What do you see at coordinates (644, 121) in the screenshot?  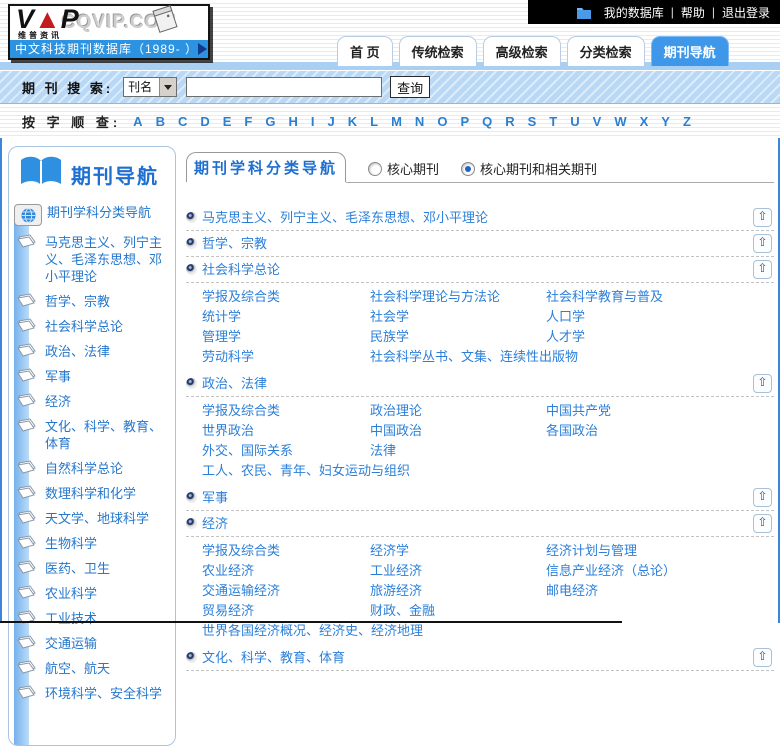 I see `letter-link: X` at bounding box center [644, 121].